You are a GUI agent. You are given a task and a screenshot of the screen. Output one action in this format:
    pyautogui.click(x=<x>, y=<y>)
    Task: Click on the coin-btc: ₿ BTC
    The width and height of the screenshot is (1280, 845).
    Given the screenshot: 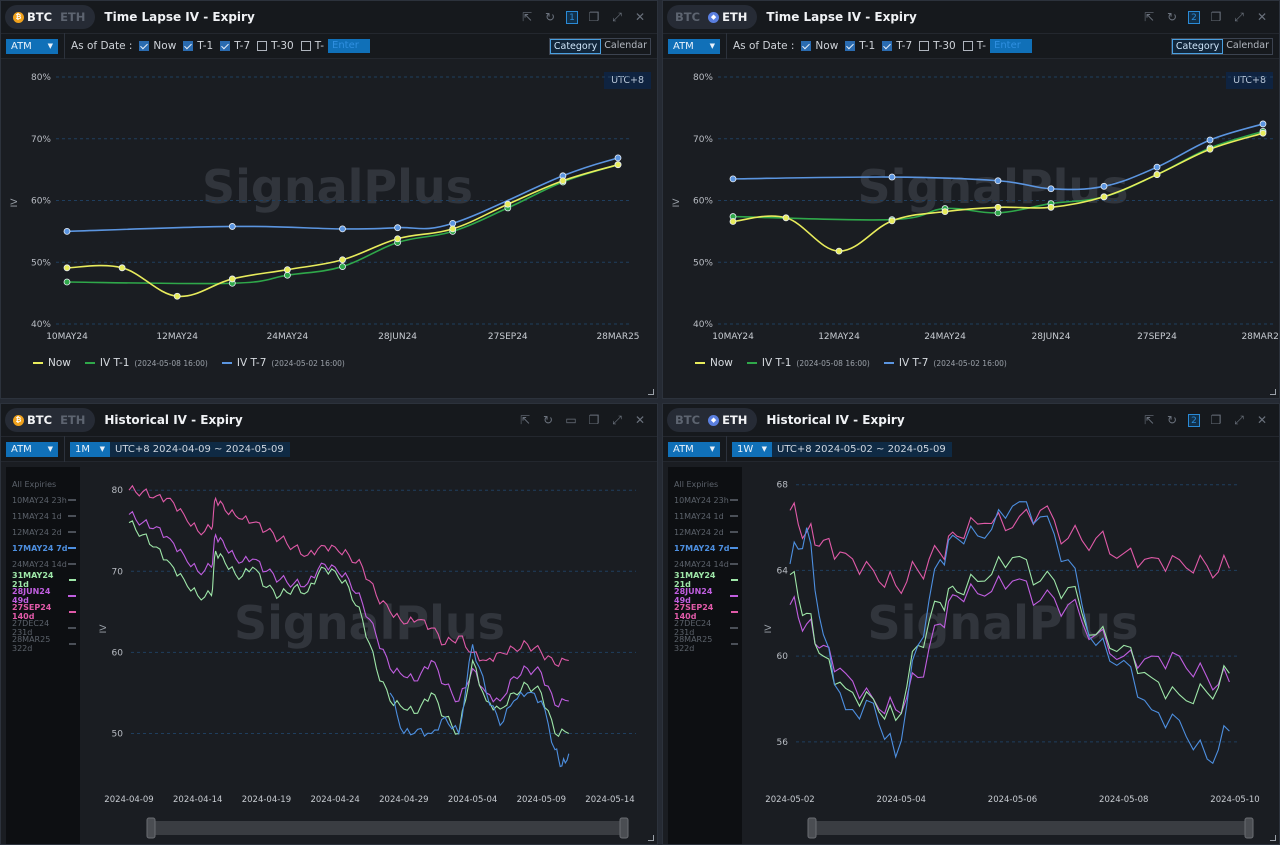 What is the action you would take?
    pyautogui.click(x=32, y=17)
    